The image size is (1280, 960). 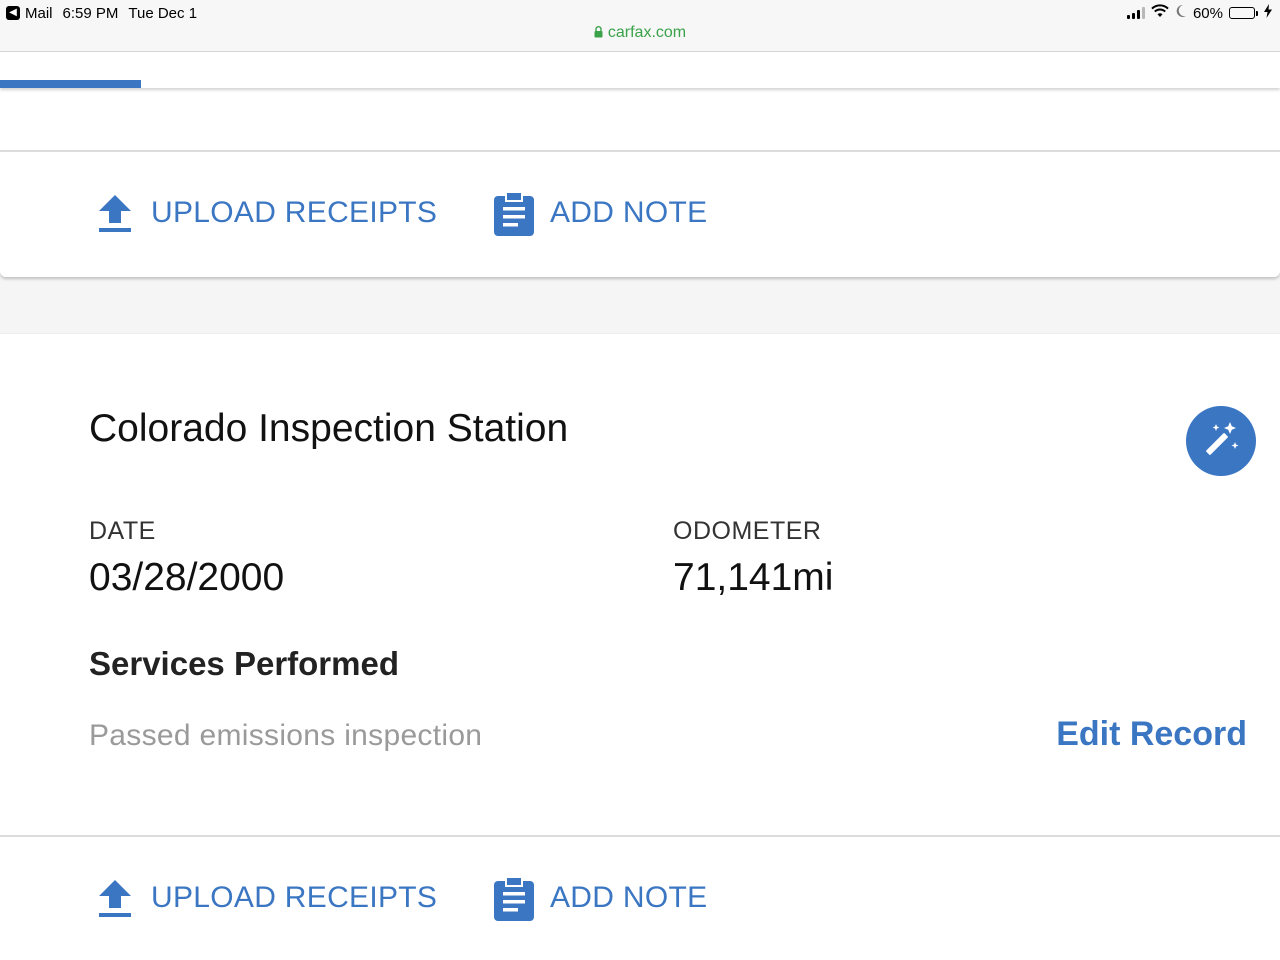 I want to click on charging-icon, so click(x=1268, y=13).